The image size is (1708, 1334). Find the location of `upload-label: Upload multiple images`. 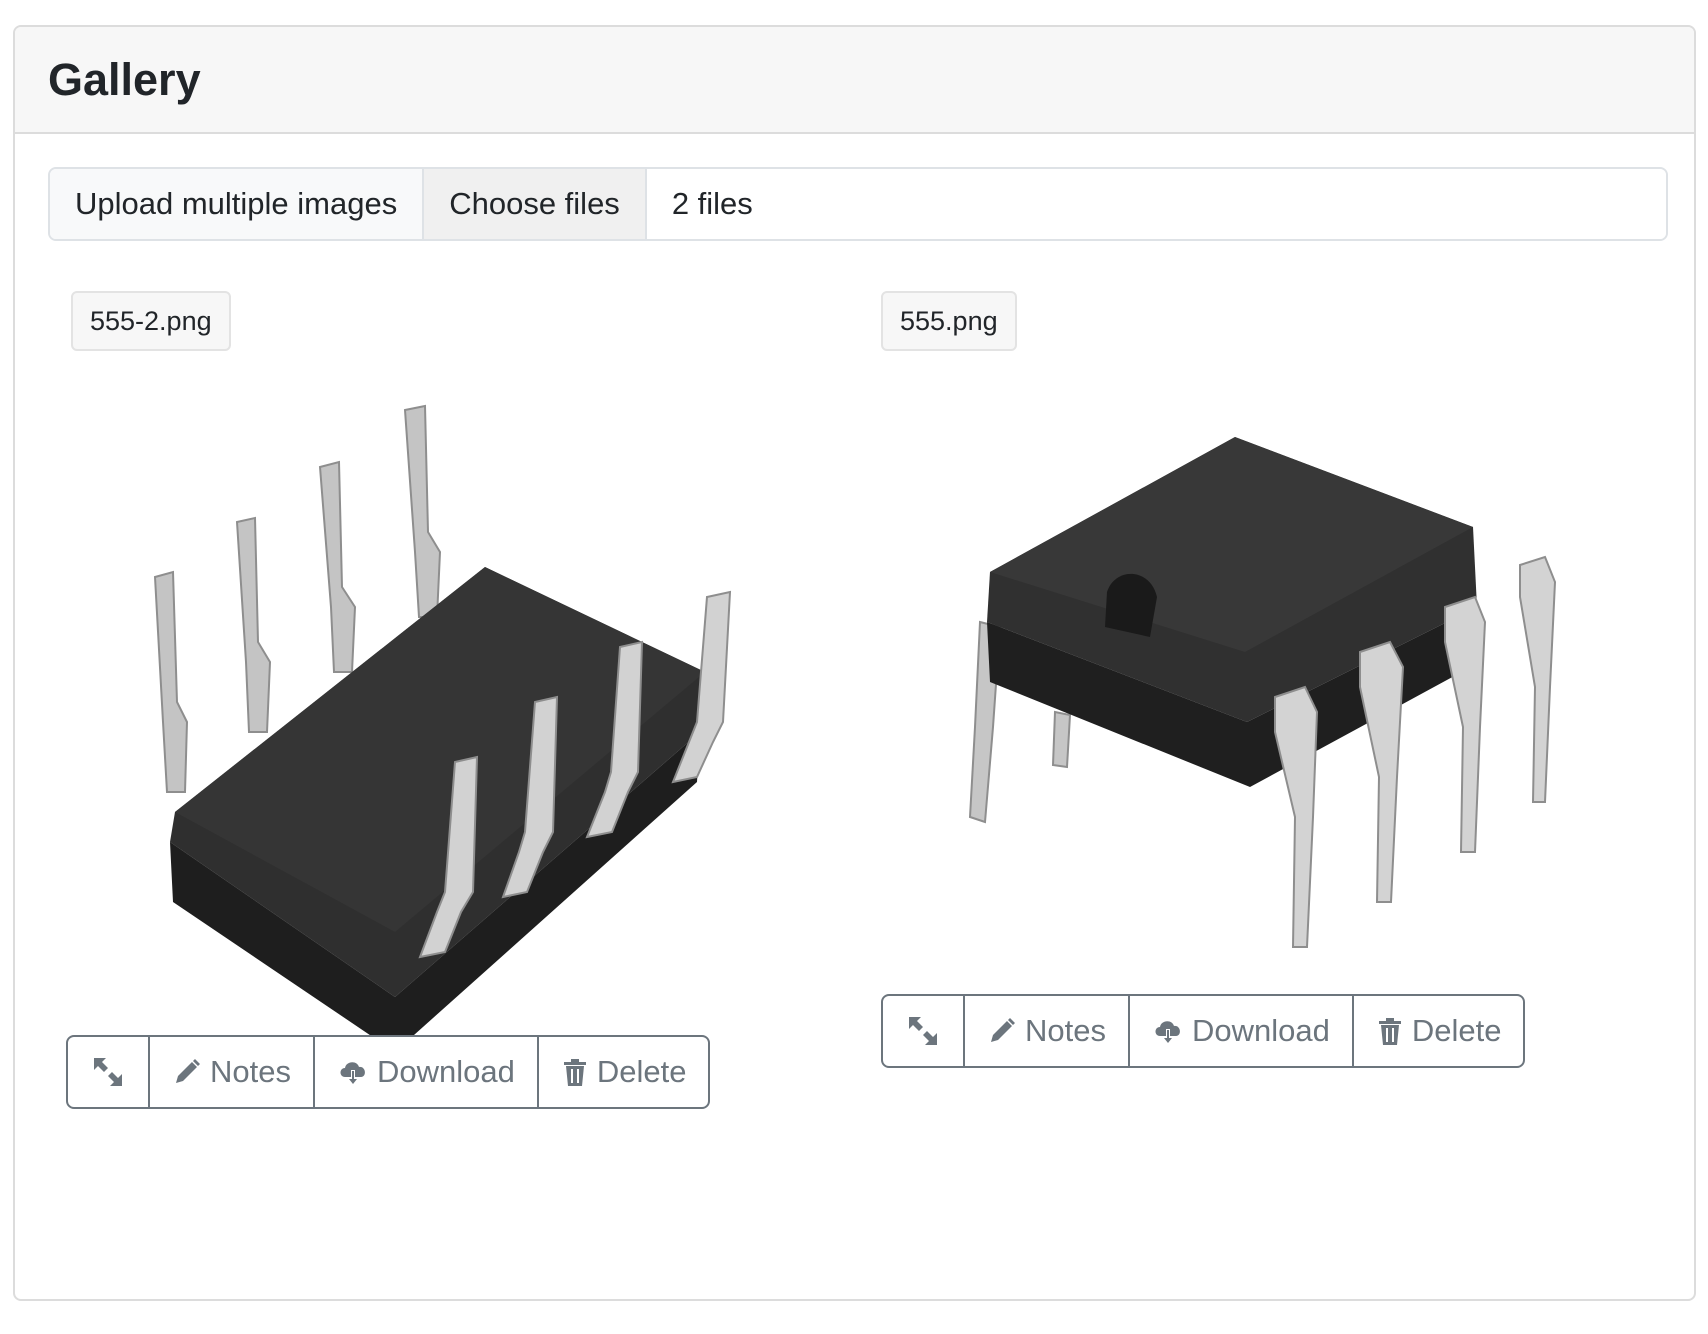

upload-label: Upload multiple images is located at coordinates (237, 204).